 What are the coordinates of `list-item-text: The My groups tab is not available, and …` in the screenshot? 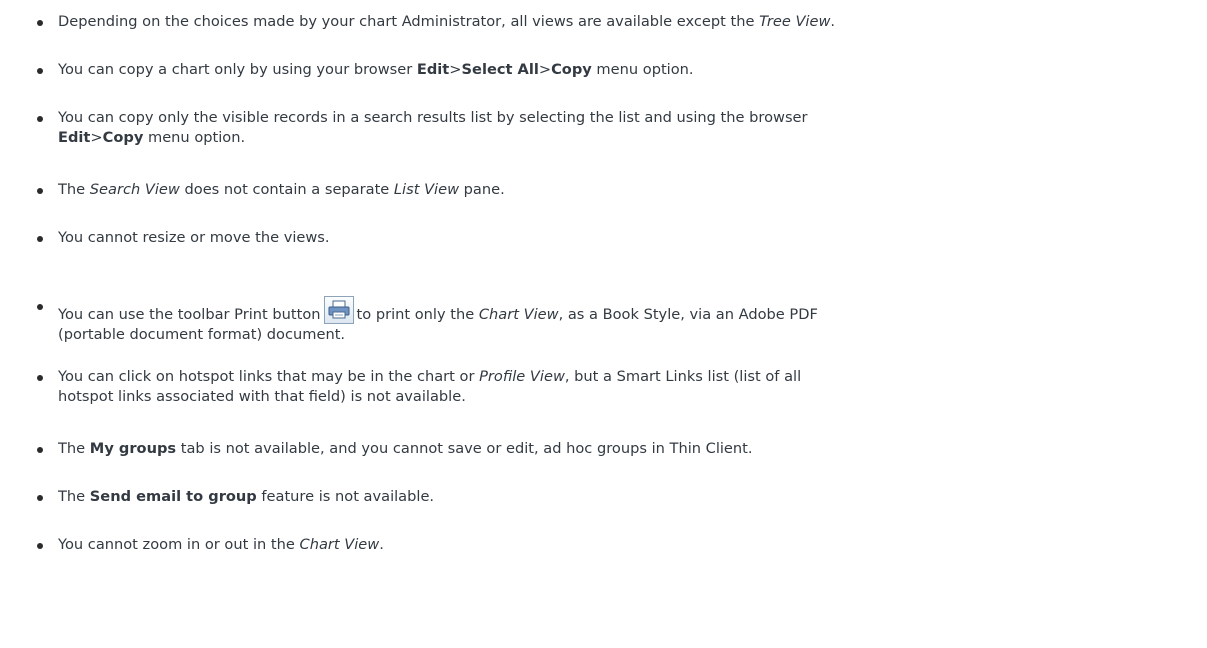 It's located at (405, 448).